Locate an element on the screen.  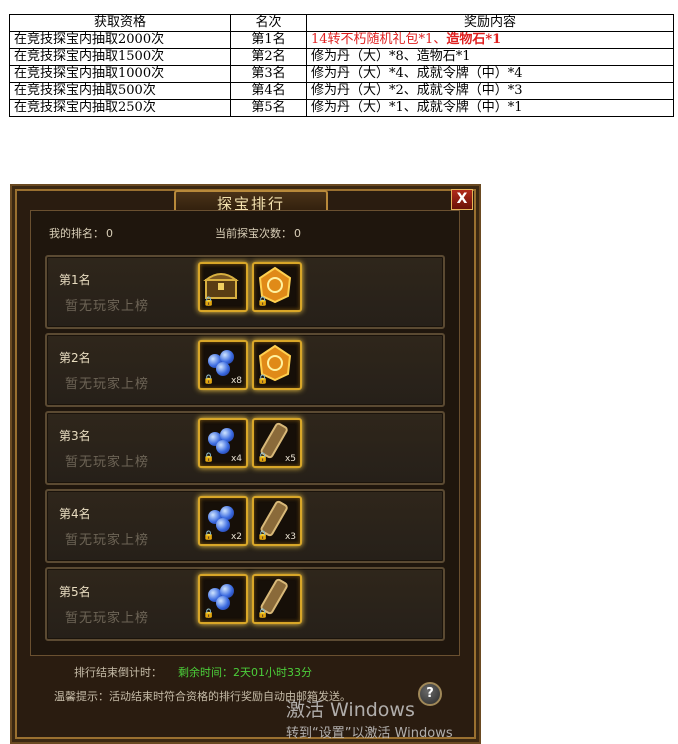
item-count: x5 is located at coordinates (290, 459).